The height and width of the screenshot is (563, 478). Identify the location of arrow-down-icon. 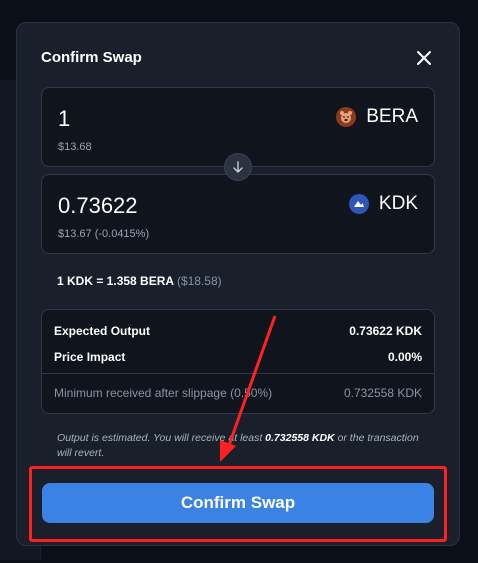
(238, 167).